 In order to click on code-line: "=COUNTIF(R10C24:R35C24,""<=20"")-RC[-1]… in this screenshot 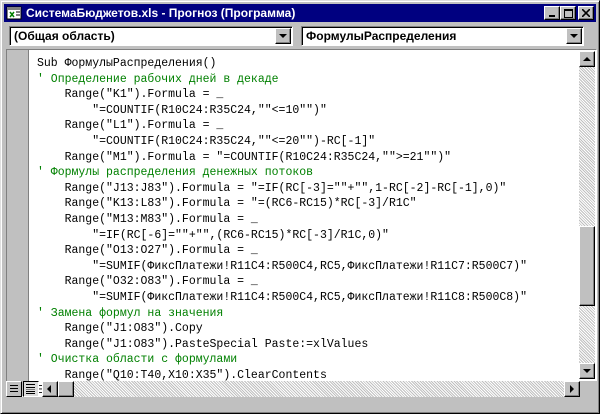, I will do `click(282, 142)`.